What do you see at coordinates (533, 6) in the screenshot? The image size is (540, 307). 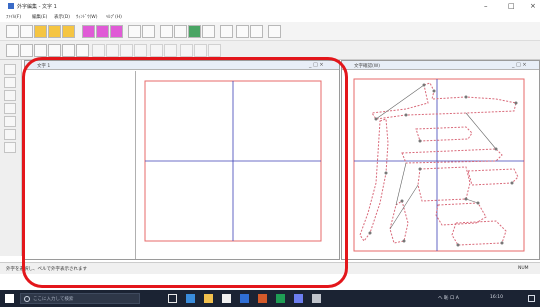 I see `close-button: ×` at bounding box center [533, 6].